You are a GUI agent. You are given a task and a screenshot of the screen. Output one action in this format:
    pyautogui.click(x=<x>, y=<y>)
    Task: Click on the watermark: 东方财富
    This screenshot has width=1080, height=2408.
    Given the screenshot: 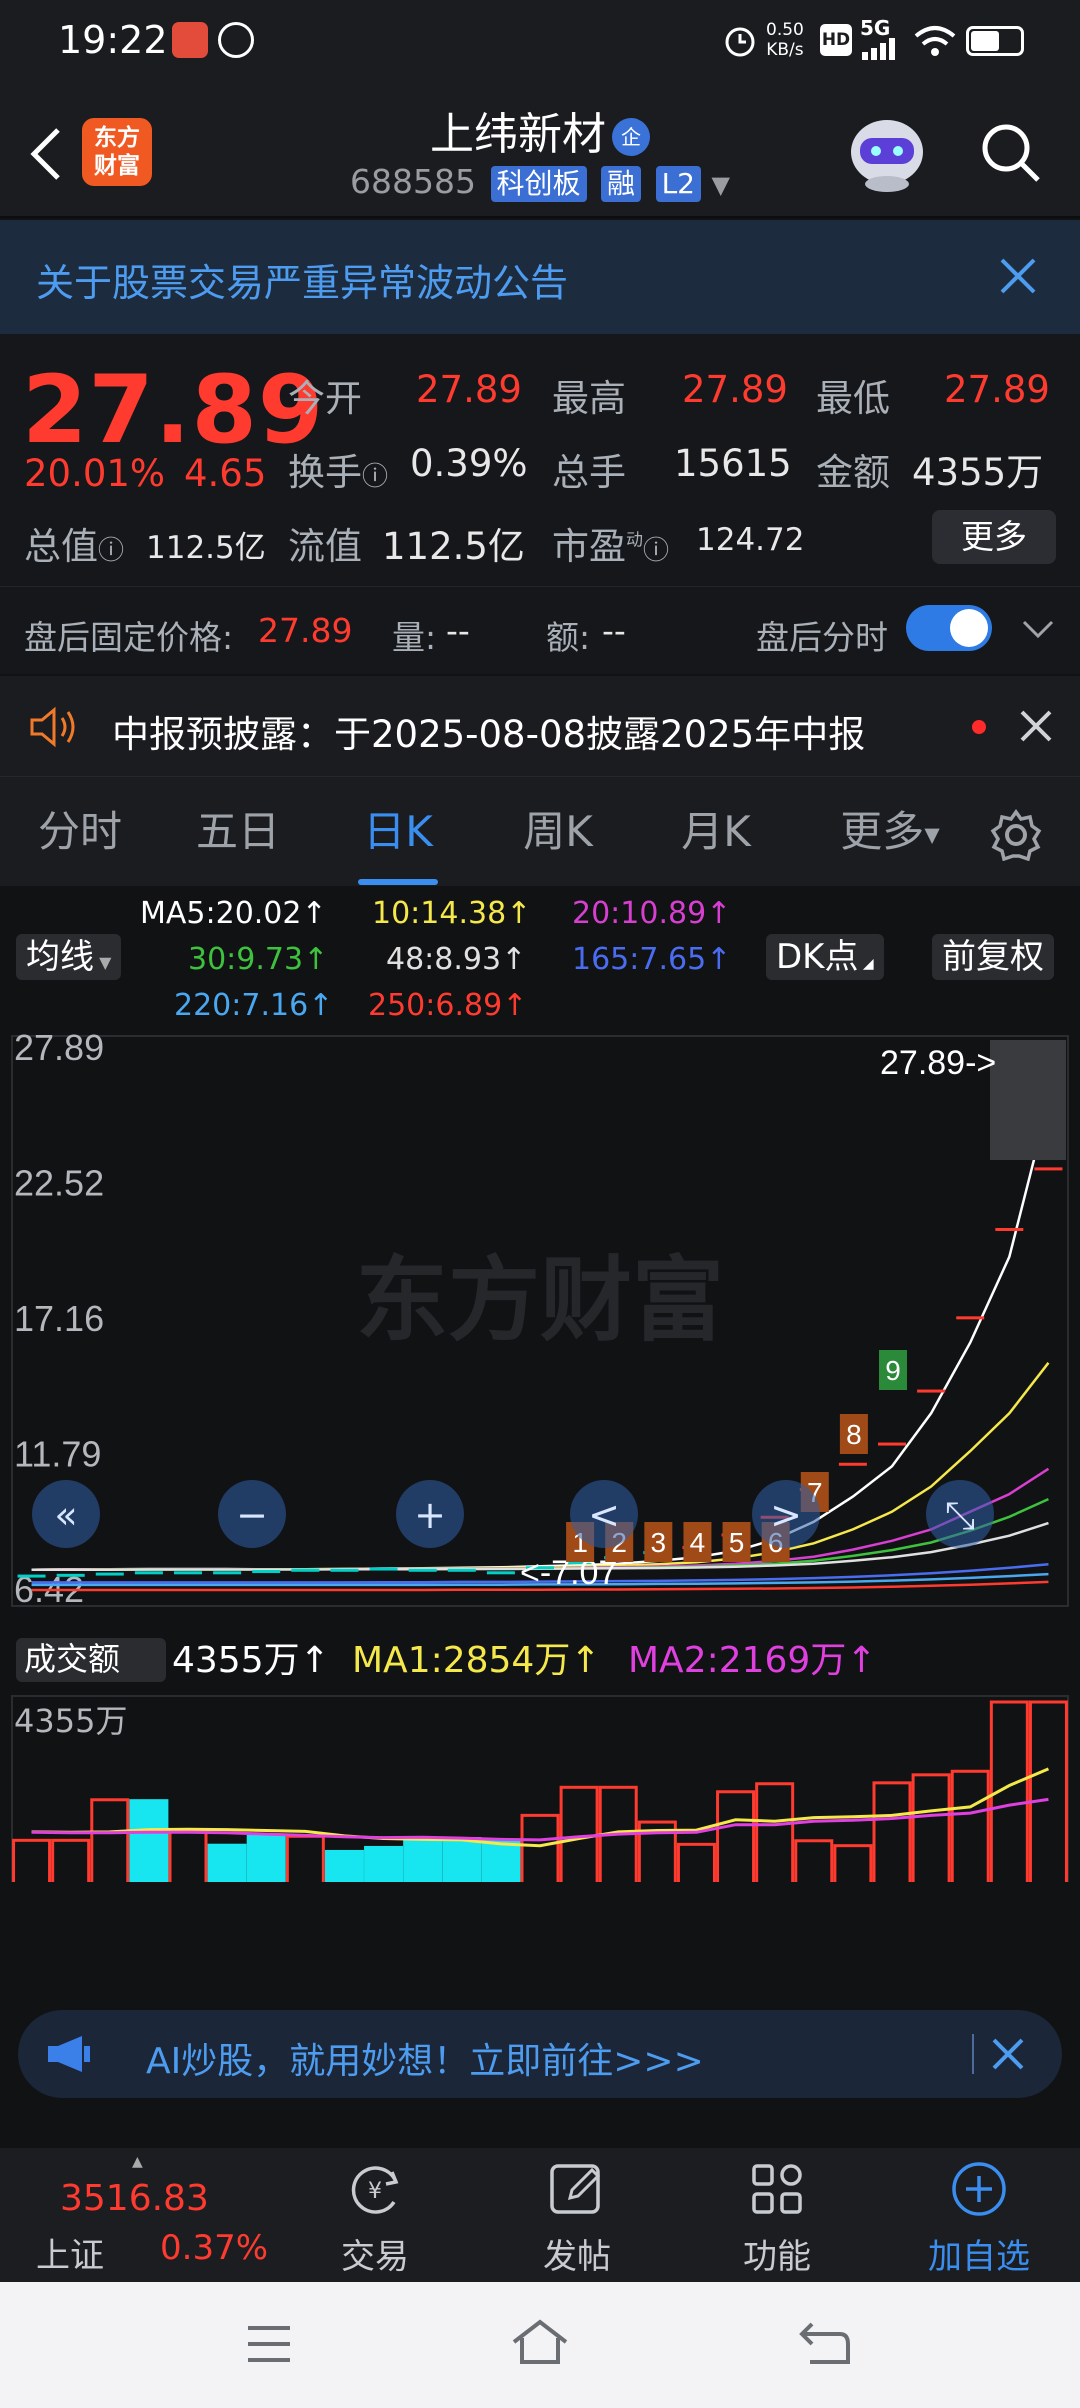 What is the action you would take?
    pyautogui.click(x=540, y=1300)
    